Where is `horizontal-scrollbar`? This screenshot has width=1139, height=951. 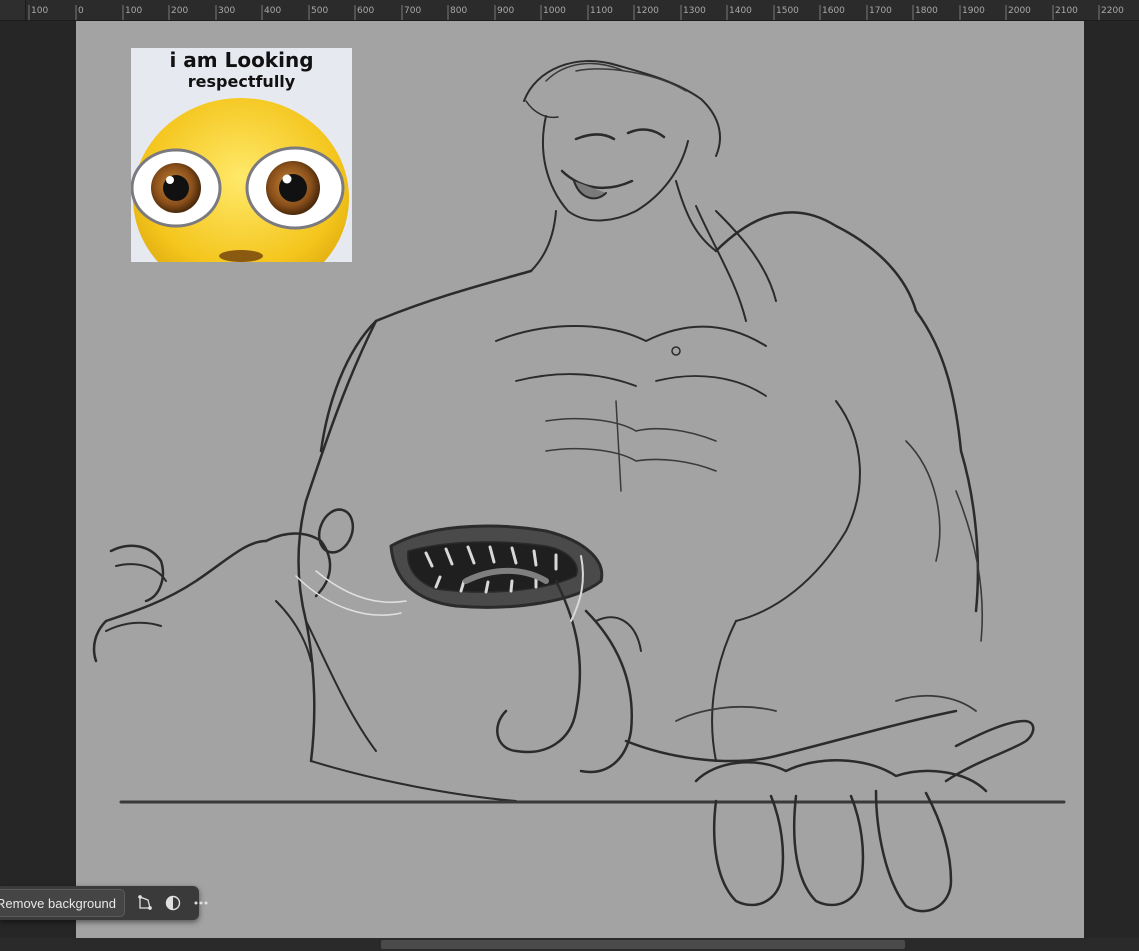
horizontal-scrollbar is located at coordinates (569, 944).